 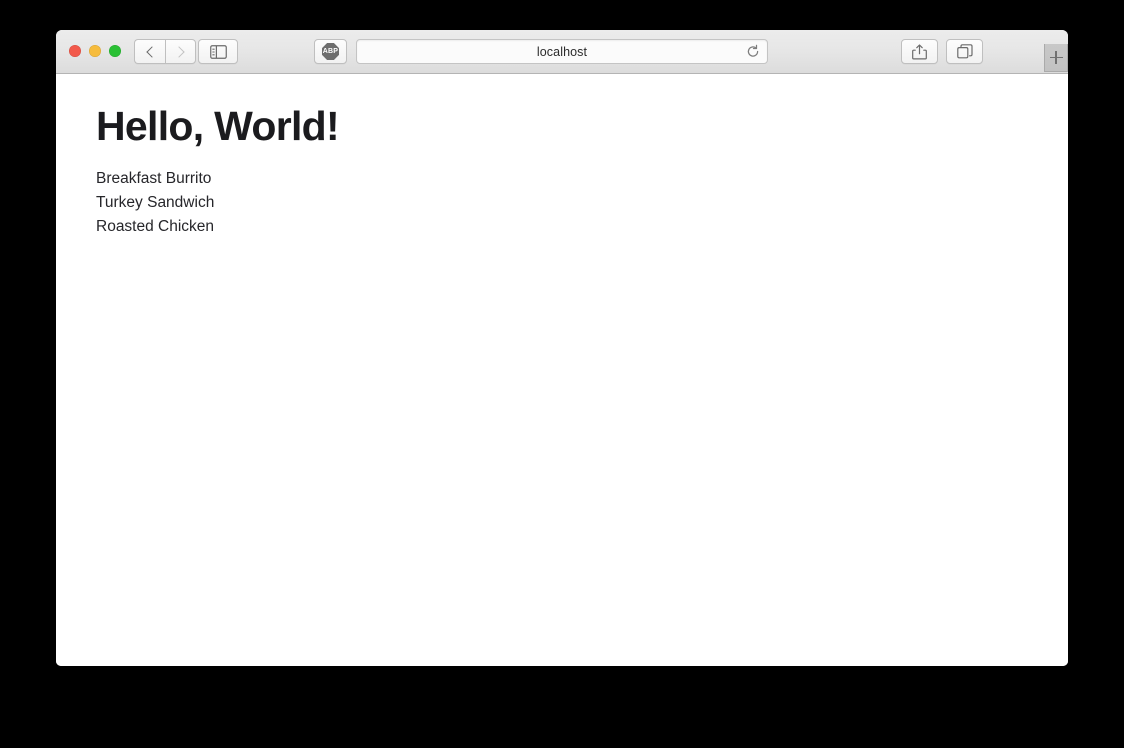 I want to click on back-button, so click(x=149, y=51).